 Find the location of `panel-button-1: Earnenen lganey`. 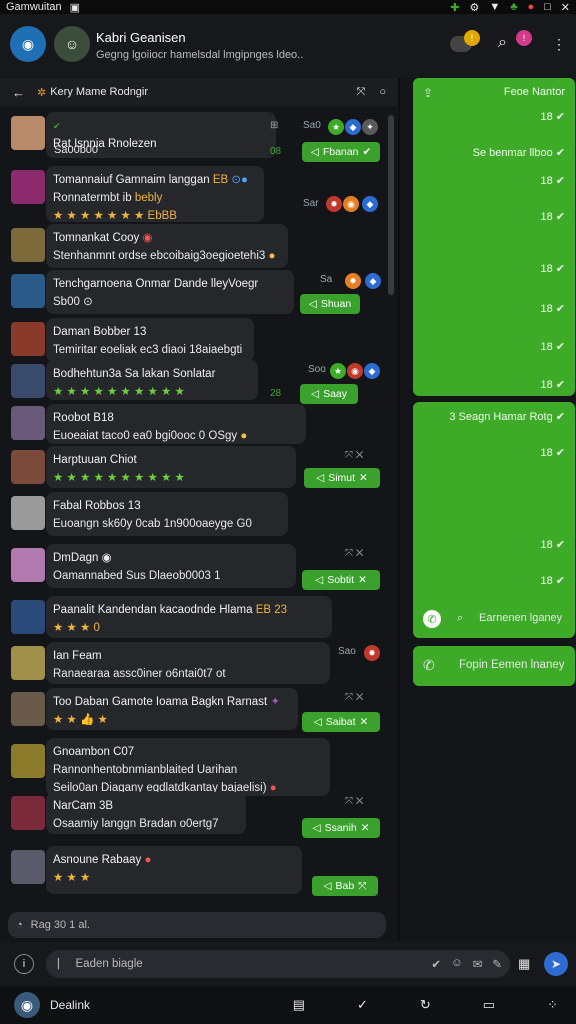

panel-button-1: Earnenen lganey is located at coordinates (520, 618).